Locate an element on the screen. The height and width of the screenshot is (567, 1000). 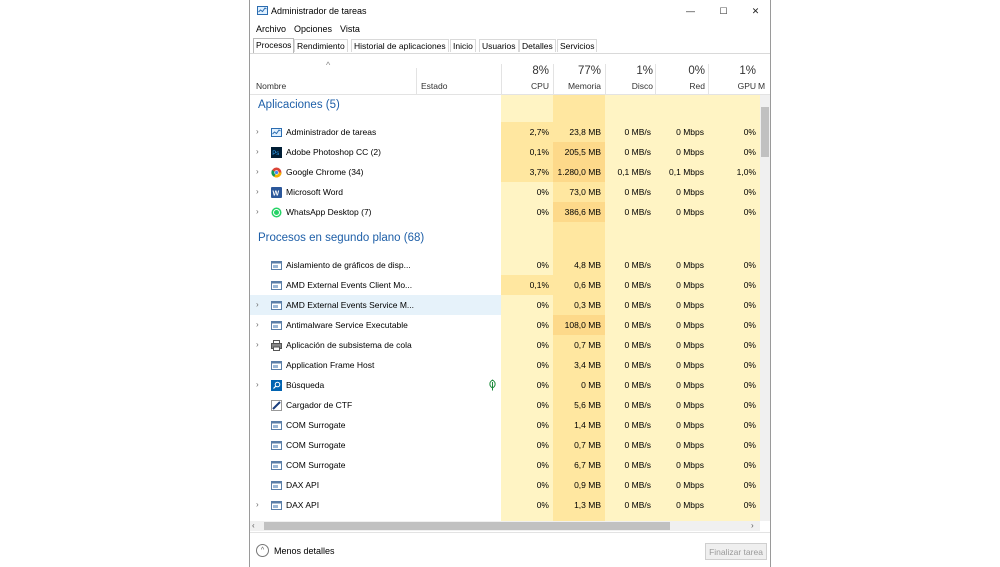
header-more: M is located at coordinates (764, 86).